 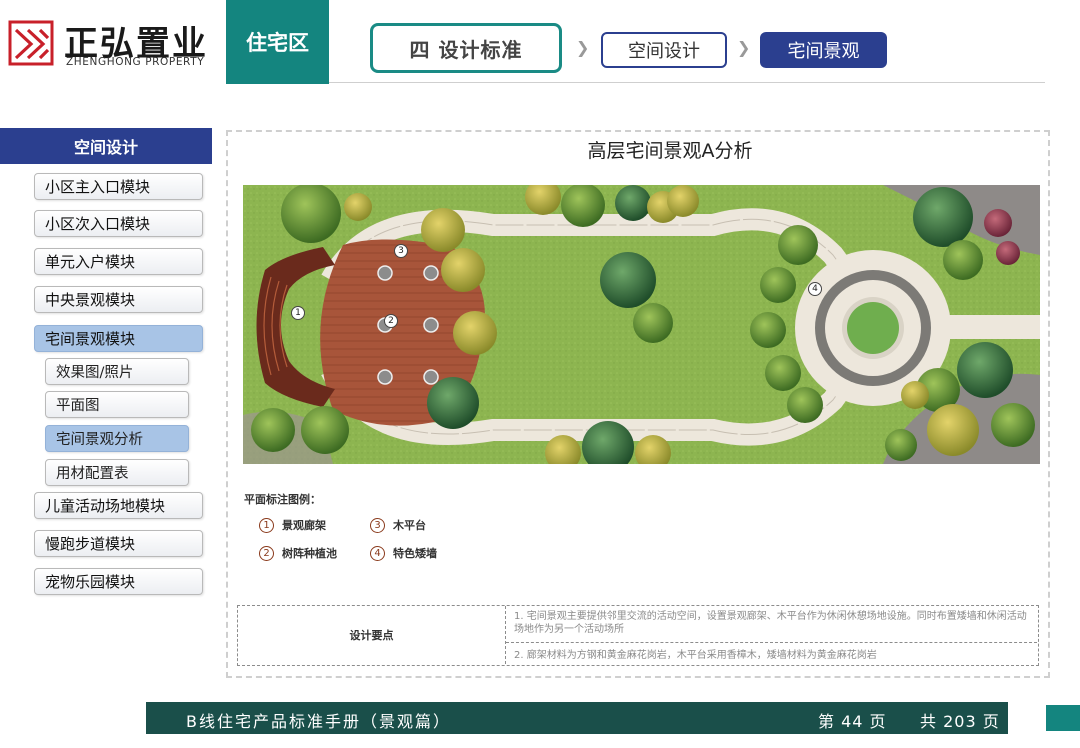 I want to click on footer-accent-block, so click(x=1063, y=718).